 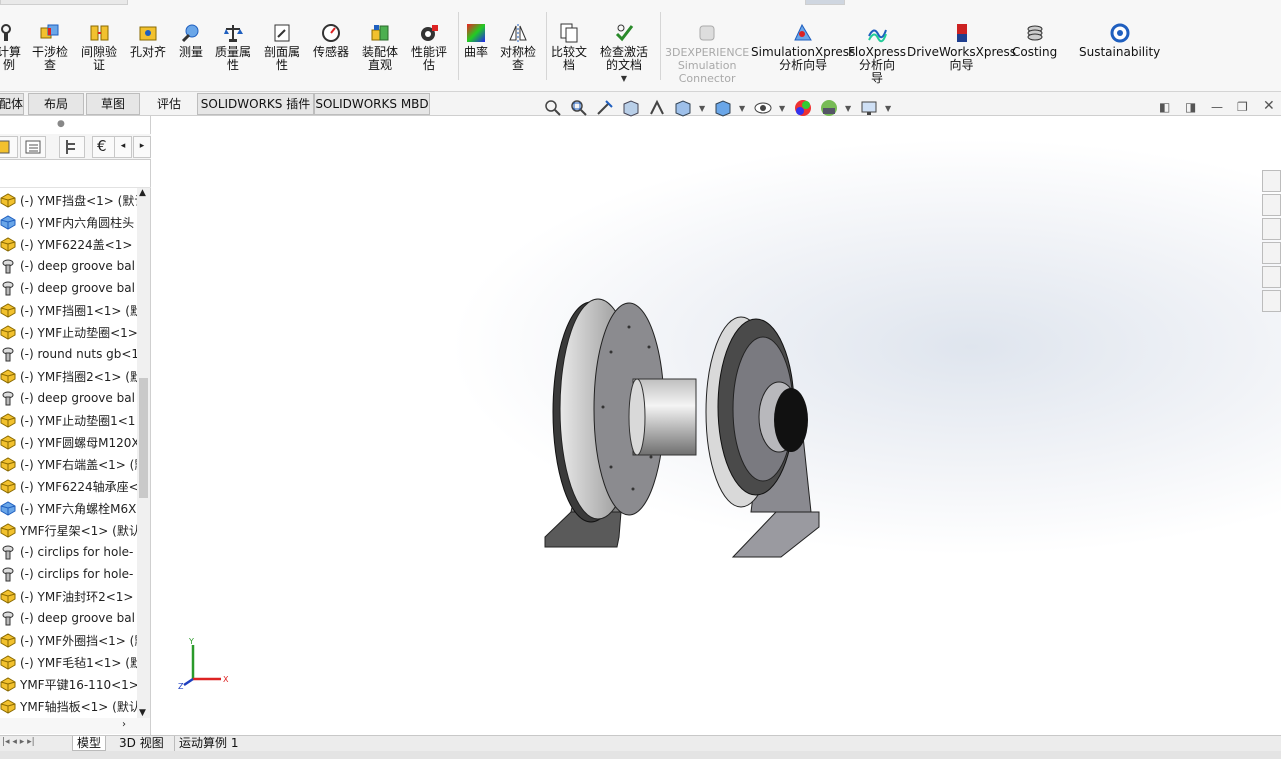 What do you see at coordinates (579, 108) in the screenshot?
I see `zoom-to-area-icon` at bounding box center [579, 108].